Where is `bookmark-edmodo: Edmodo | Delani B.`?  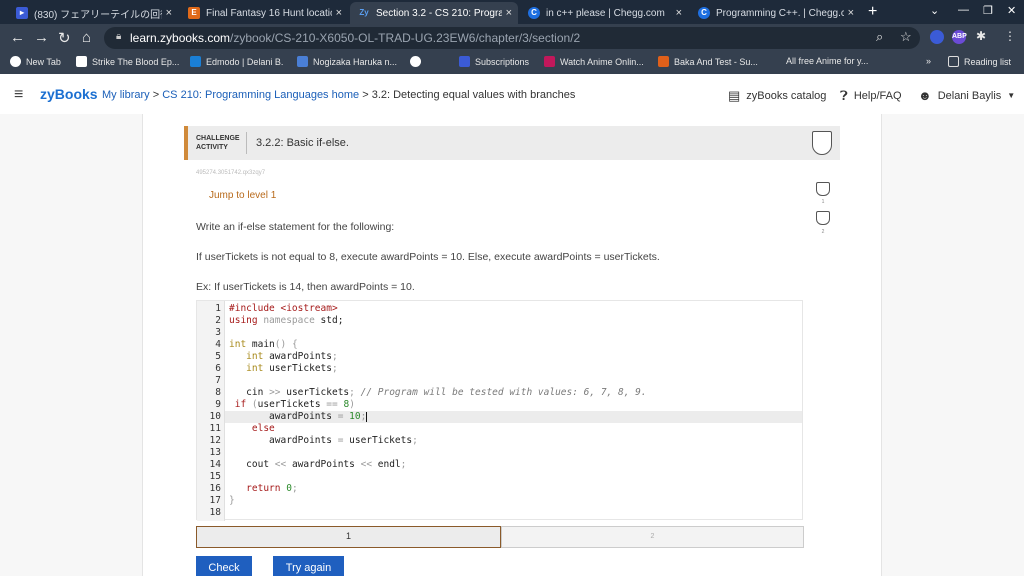 bookmark-edmodo: Edmodo | Delani B. is located at coordinates (236, 61).